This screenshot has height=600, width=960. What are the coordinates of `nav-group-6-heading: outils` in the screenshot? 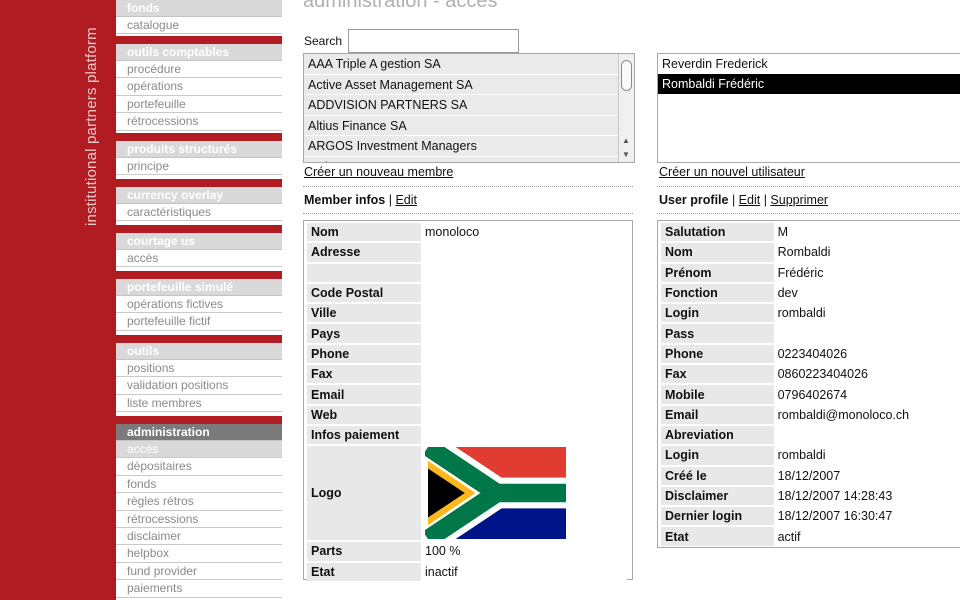 It's located at (199, 351).